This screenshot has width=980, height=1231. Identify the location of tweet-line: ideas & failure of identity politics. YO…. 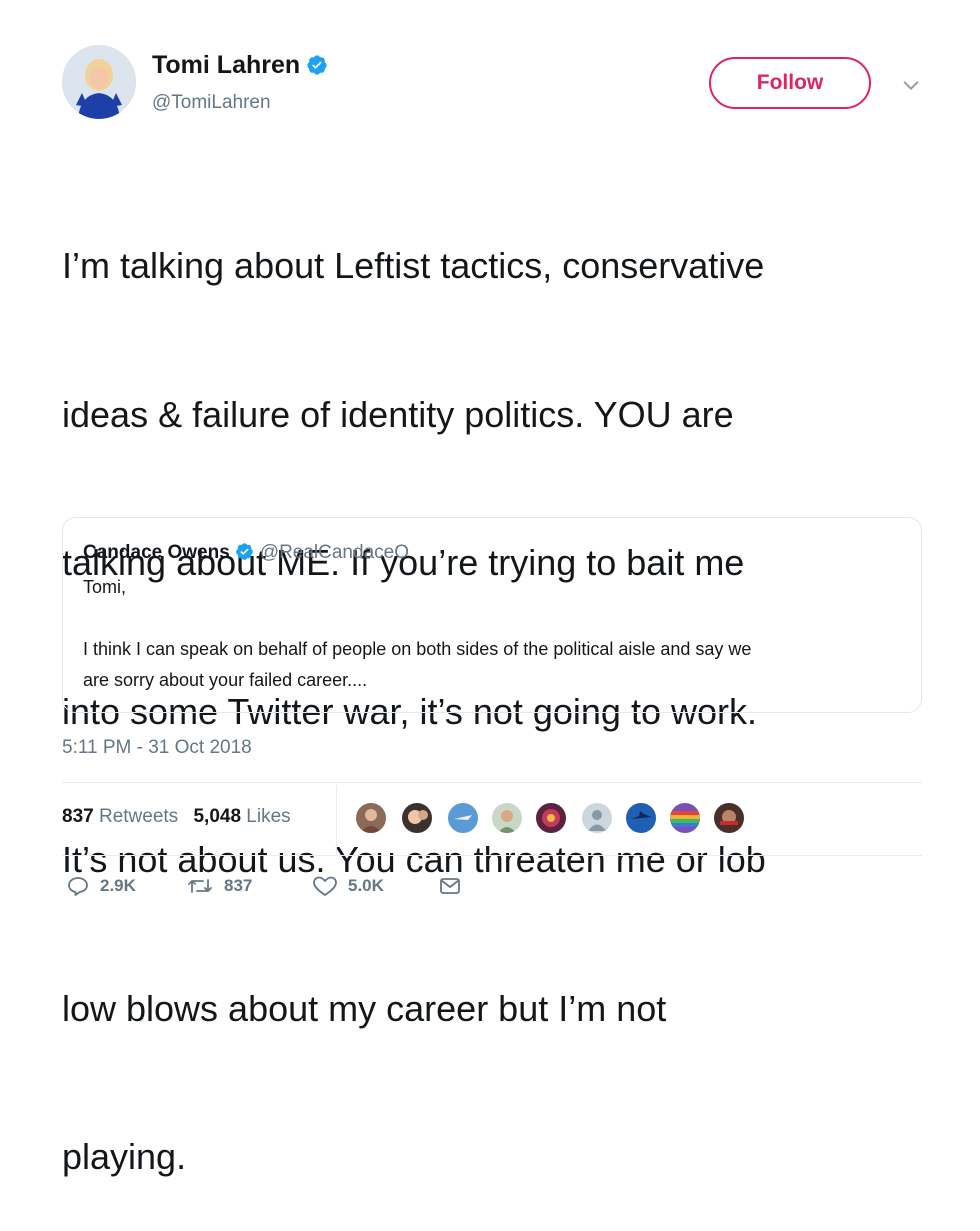
(398, 414).